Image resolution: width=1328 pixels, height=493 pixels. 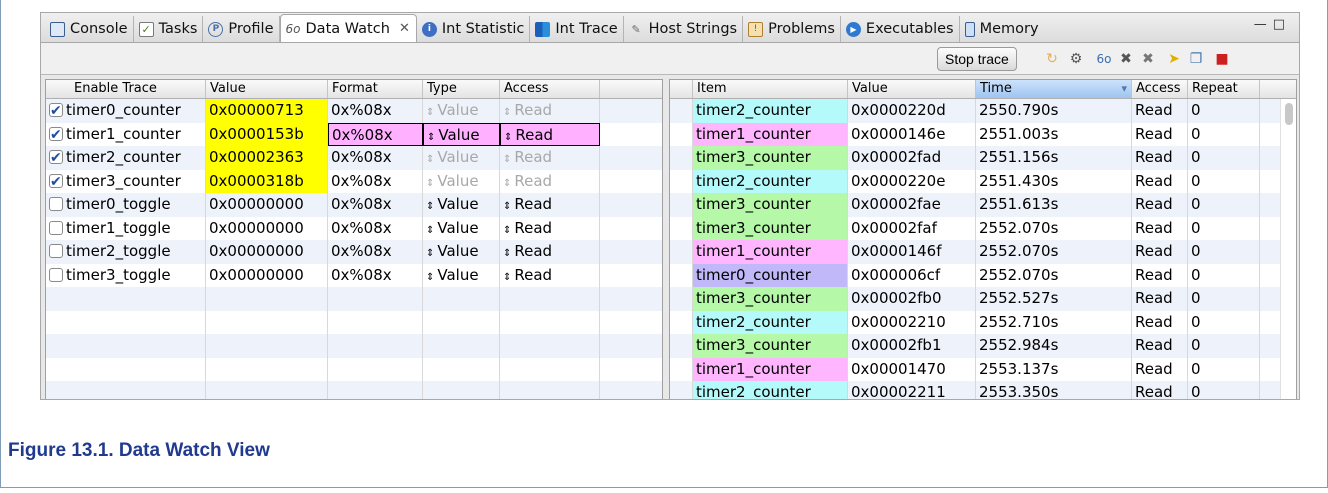 I want to click on tab-data-watch: 6o Data Watch ✕, so click(x=348, y=28).